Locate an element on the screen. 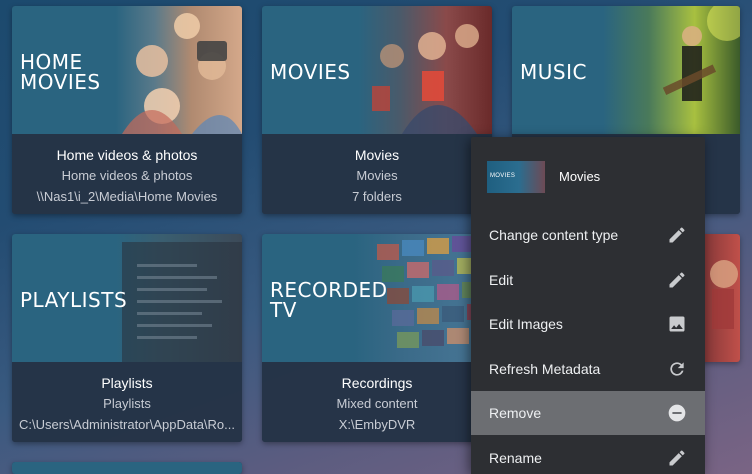 This screenshot has width=752, height=474. remove-circle-icon is located at coordinates (677, 413).